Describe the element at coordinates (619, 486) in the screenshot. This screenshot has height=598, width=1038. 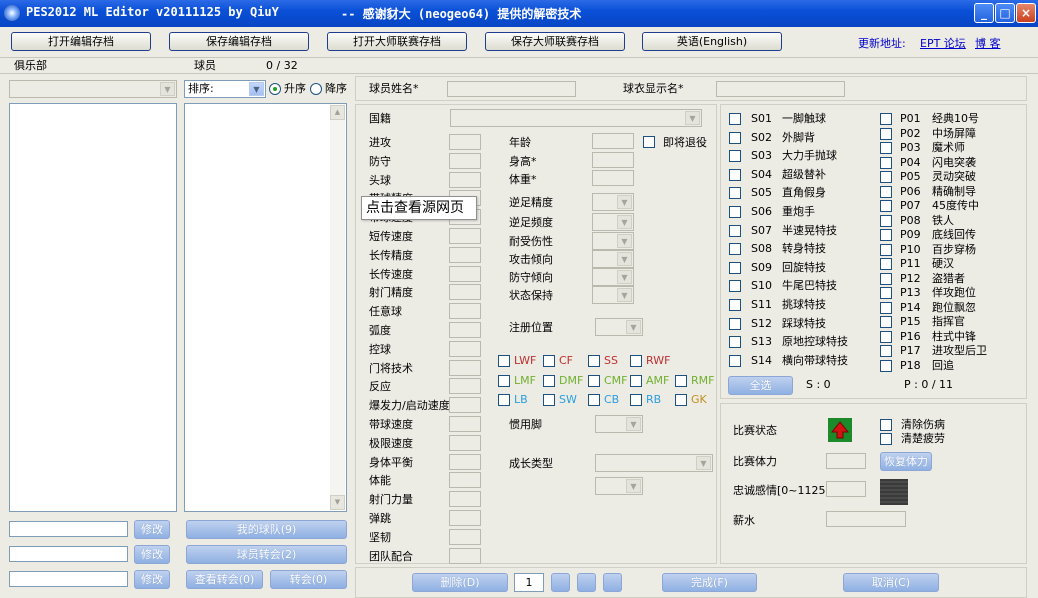
I see `growth-subtype-select: ▼` at that location.